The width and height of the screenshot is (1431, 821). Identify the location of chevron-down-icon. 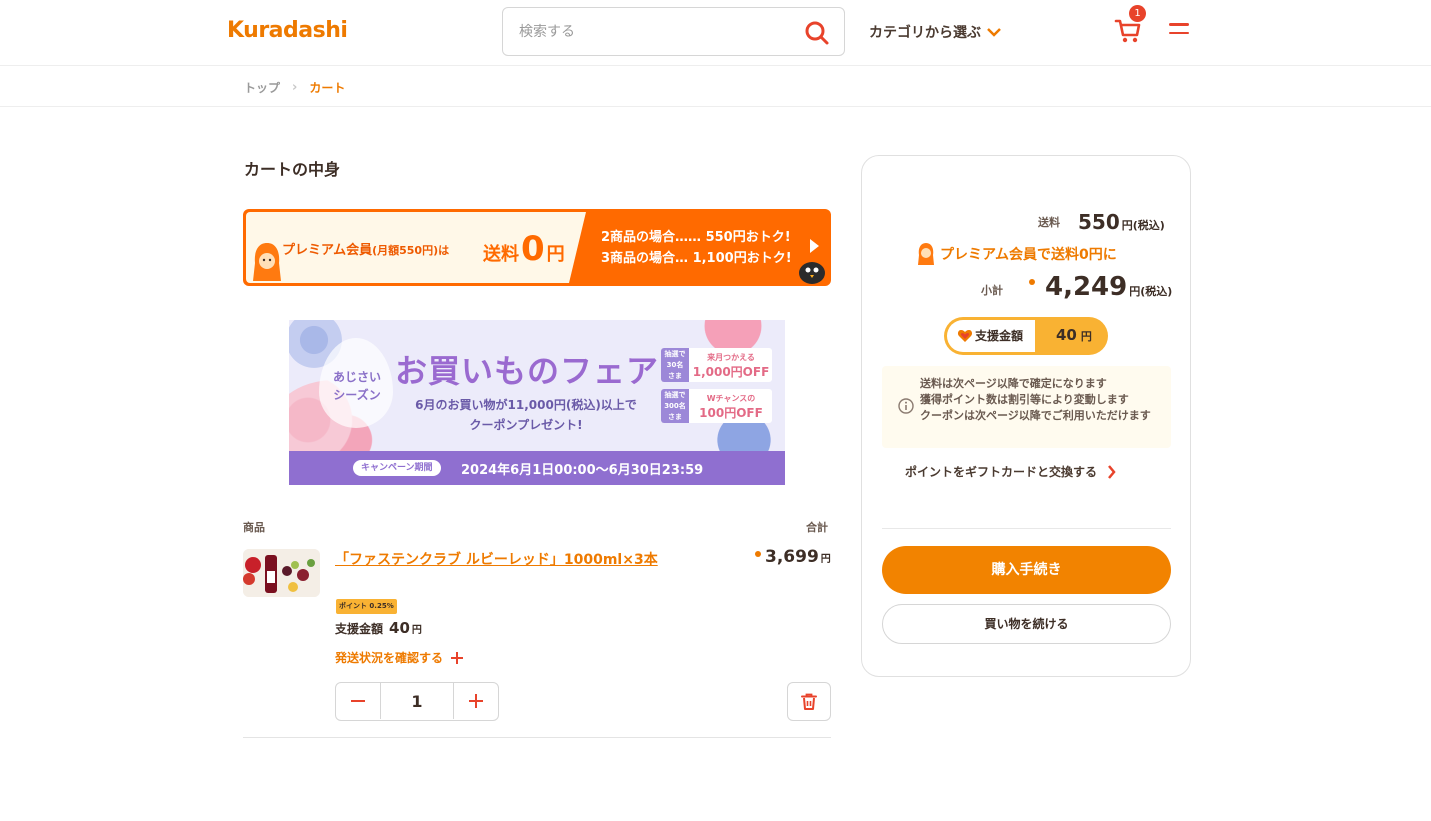
(994, 32).